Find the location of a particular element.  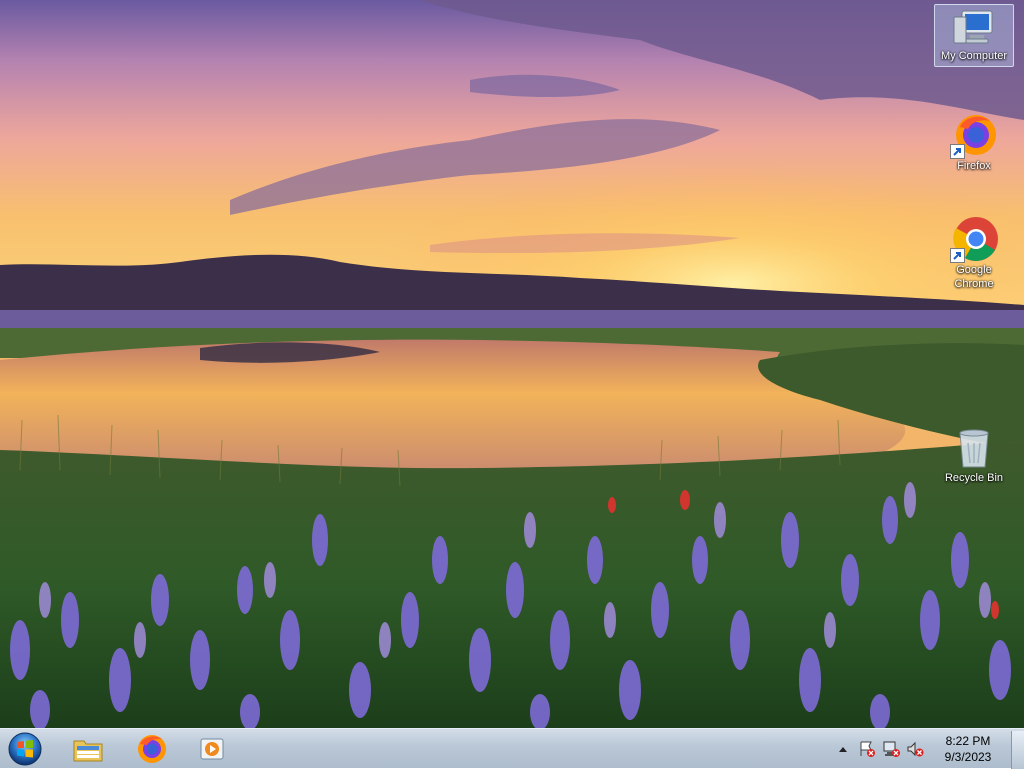

desktop-icon-label: My Computer is located at coordinates (974, 56).